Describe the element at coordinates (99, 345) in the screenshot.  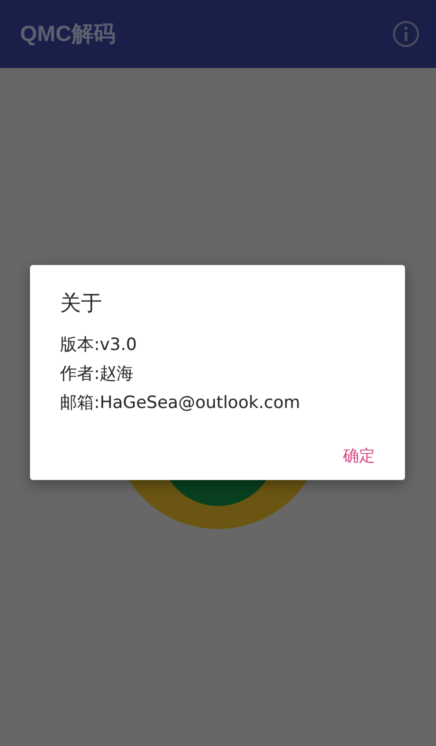
I see `info-line: 版本:v3.0` at that location.